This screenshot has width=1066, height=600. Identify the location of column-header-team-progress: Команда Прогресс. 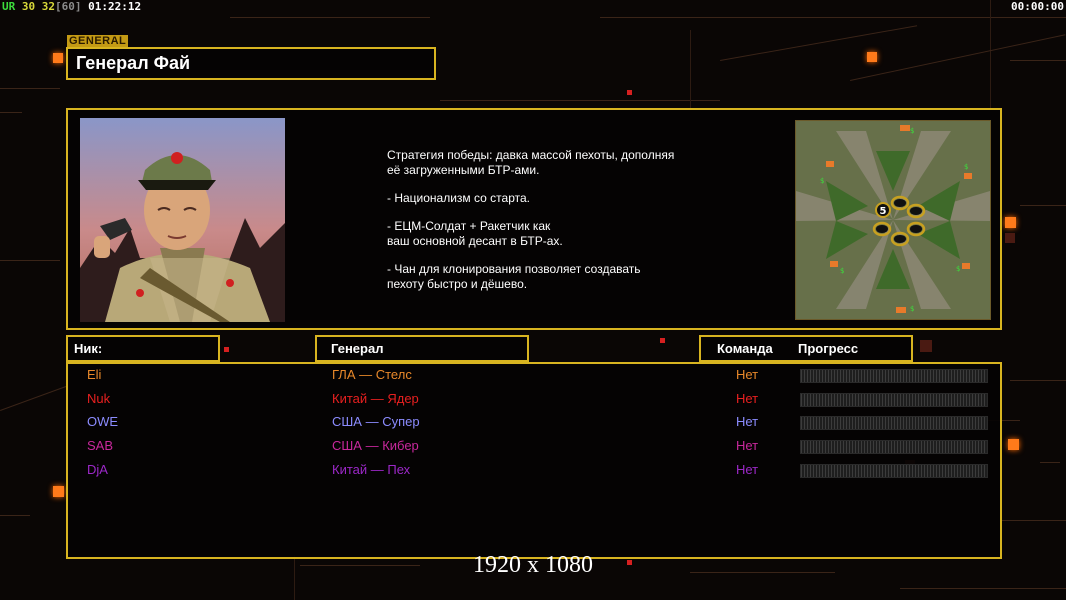
(806, 348).